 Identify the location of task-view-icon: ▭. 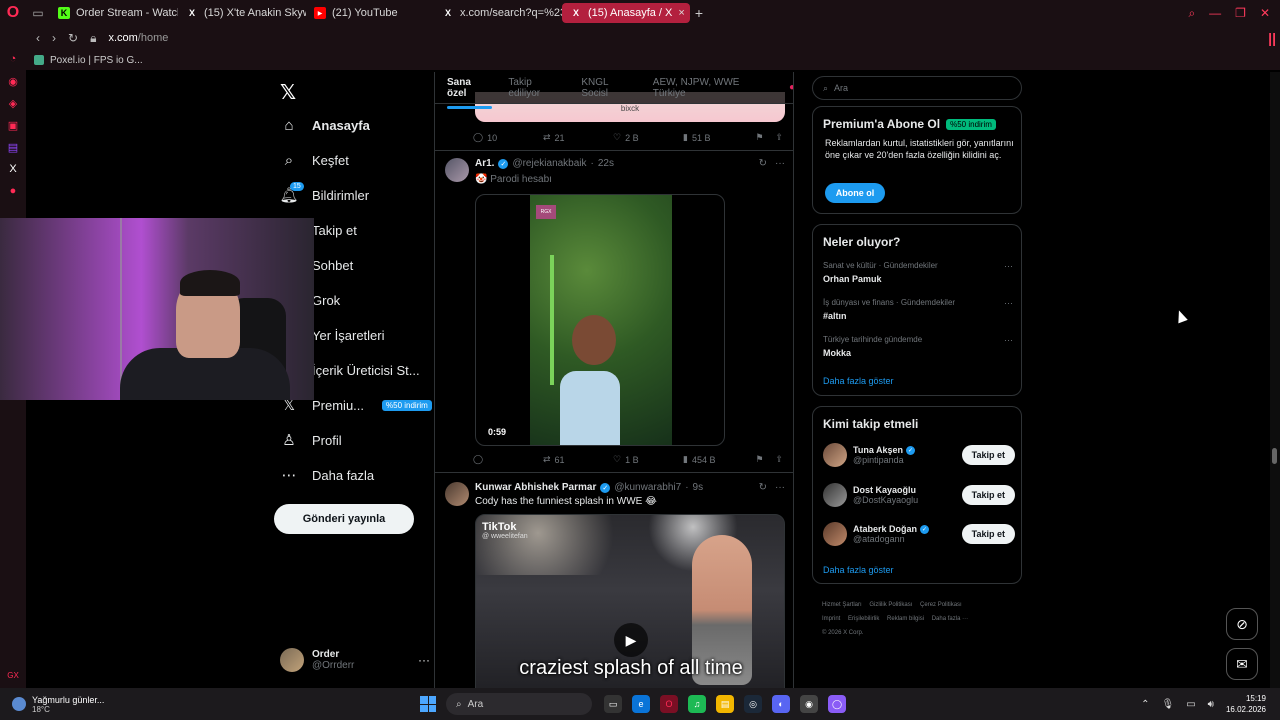
(613, 704).